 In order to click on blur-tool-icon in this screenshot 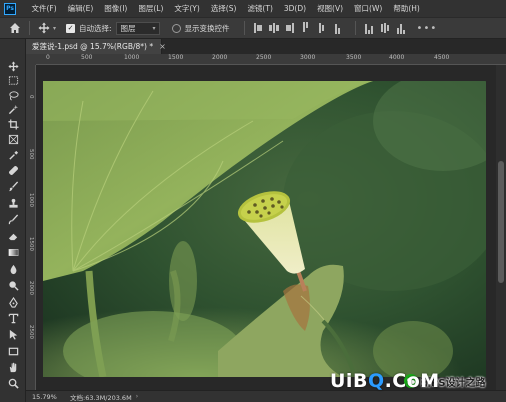, I will do `click(13, 269)`.